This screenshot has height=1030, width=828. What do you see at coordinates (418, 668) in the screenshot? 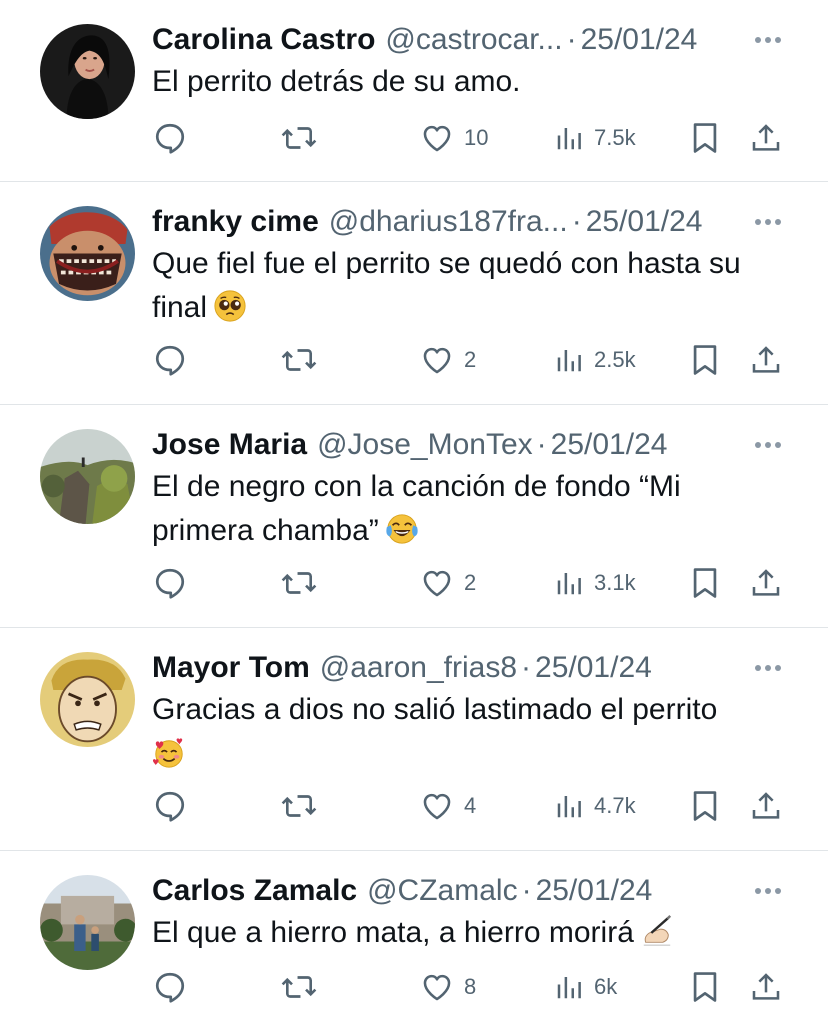
I see `user-handle: @aaron_frias8` at bounding box center [418, 668].